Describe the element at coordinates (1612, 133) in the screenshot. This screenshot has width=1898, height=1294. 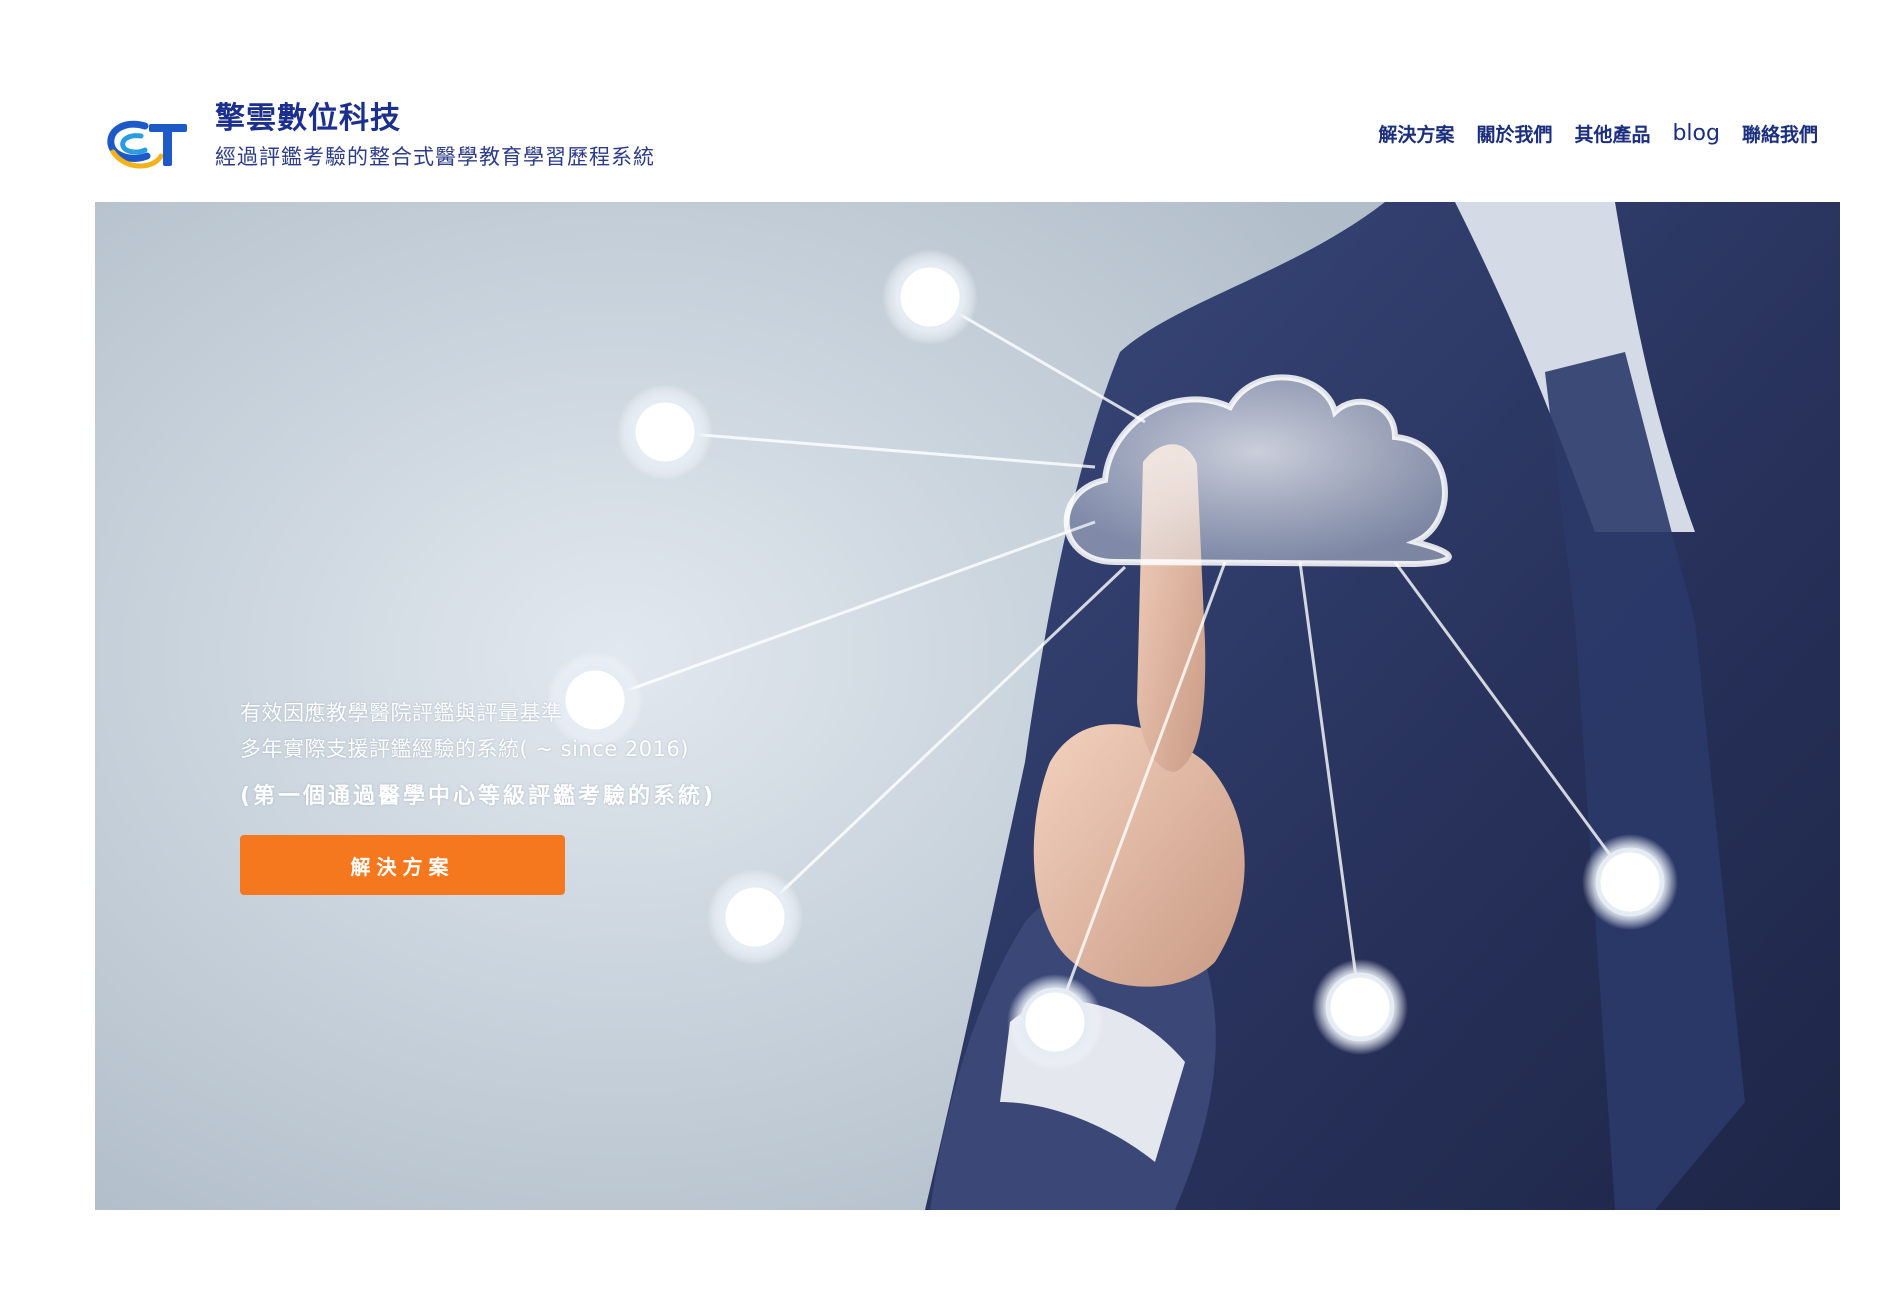
I see `nav-item-products: 其他產品` at that location.